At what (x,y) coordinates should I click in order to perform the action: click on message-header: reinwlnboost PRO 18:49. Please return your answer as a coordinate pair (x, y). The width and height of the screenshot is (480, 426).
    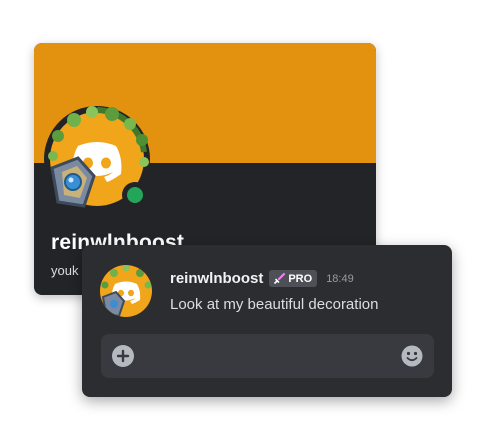
    Looking at the image, I should click on (262, 278).